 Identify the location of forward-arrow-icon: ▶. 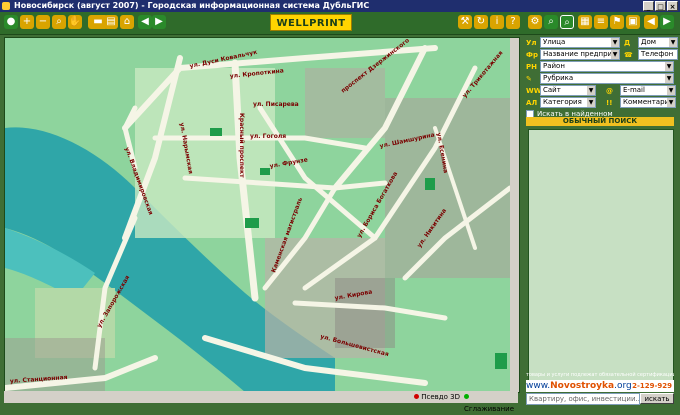
(159, 22).